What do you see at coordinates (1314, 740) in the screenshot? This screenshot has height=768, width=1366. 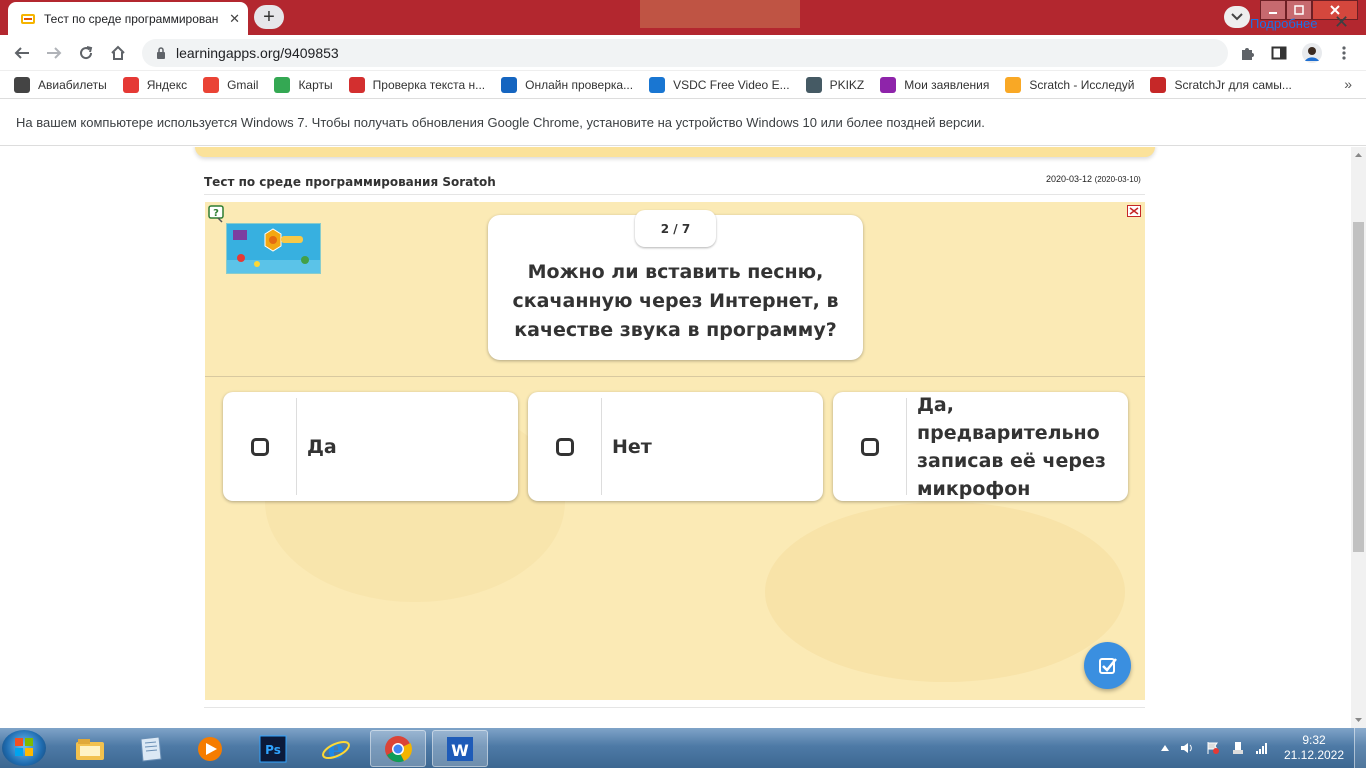 I see `clock-time: 9:32` at bounding box center [1314, 740].